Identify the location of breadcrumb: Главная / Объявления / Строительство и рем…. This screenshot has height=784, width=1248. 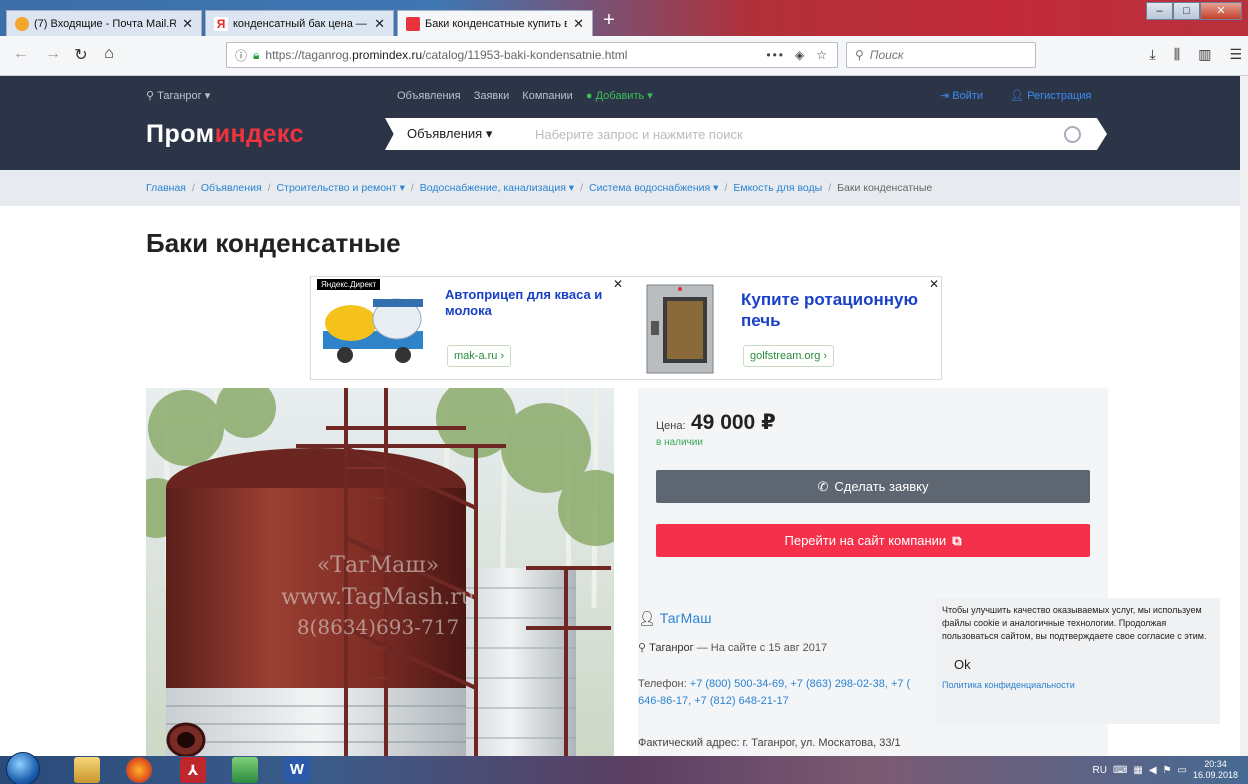
(620, 188).